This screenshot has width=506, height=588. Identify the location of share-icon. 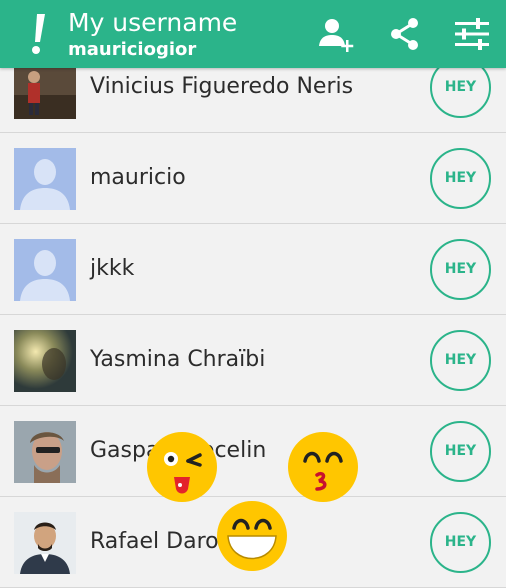
(404, 34).